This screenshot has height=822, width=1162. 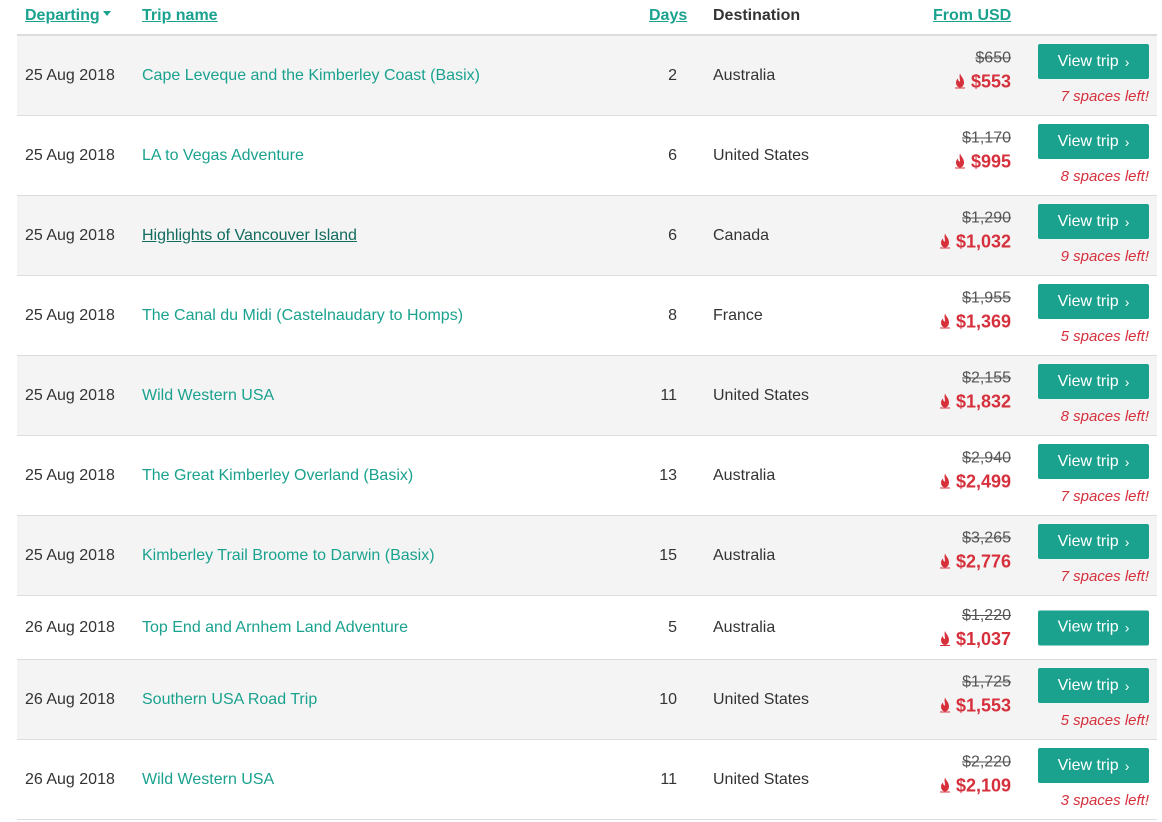 I want to click on trip-name-link: Southern USA Road Trip, so click(x=229, y=700).